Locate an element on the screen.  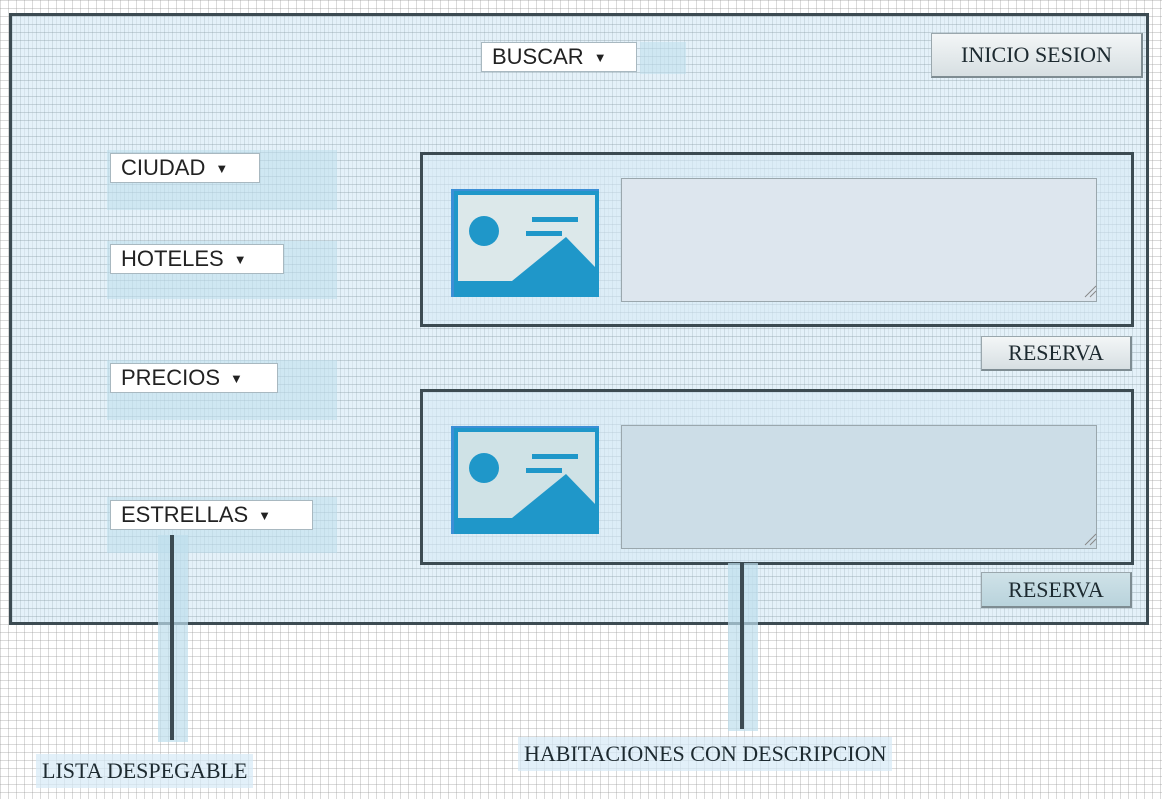
rooms-connector-line is located at coordinates (742, 646).